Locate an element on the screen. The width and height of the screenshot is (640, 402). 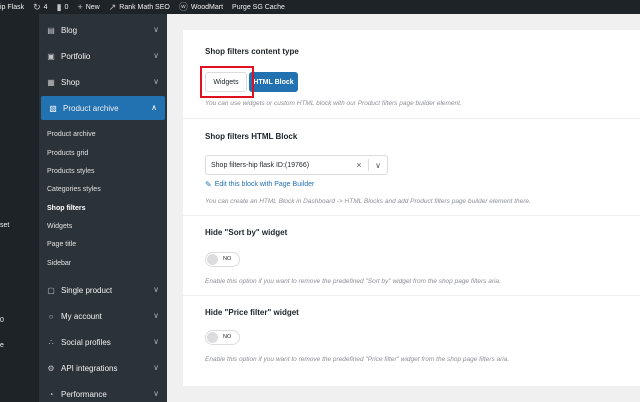
hide-price-toggle: NO is located at coordinates (222, 337).